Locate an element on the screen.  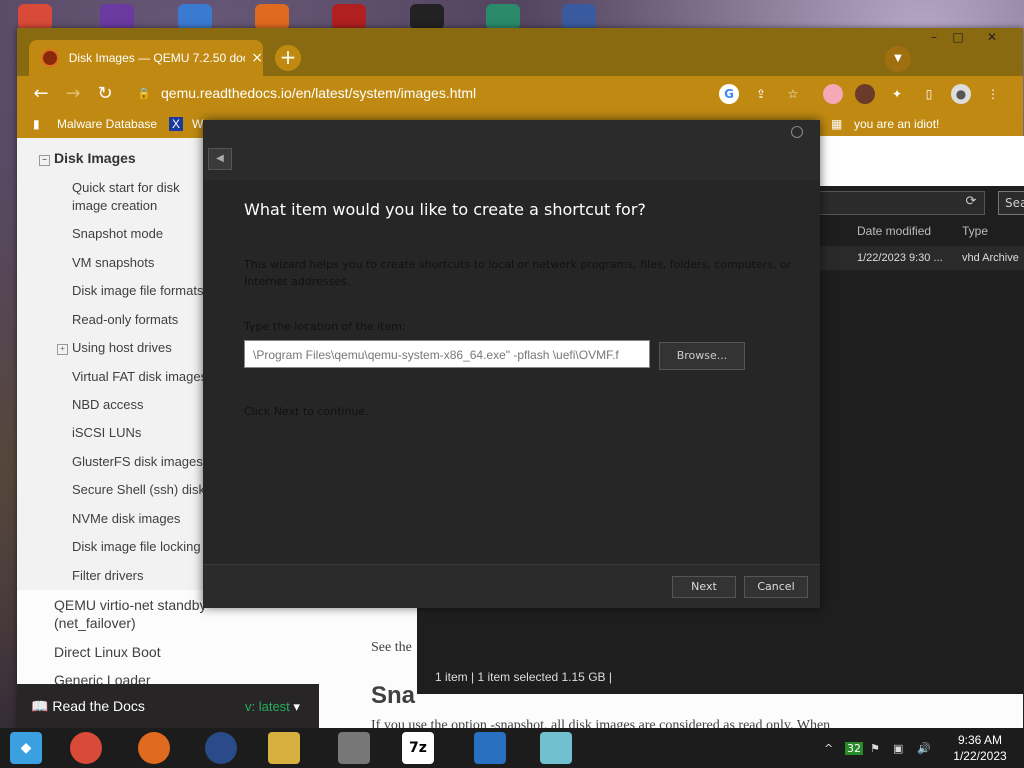
desktop-icons-row is located at coordinates (512, 15).